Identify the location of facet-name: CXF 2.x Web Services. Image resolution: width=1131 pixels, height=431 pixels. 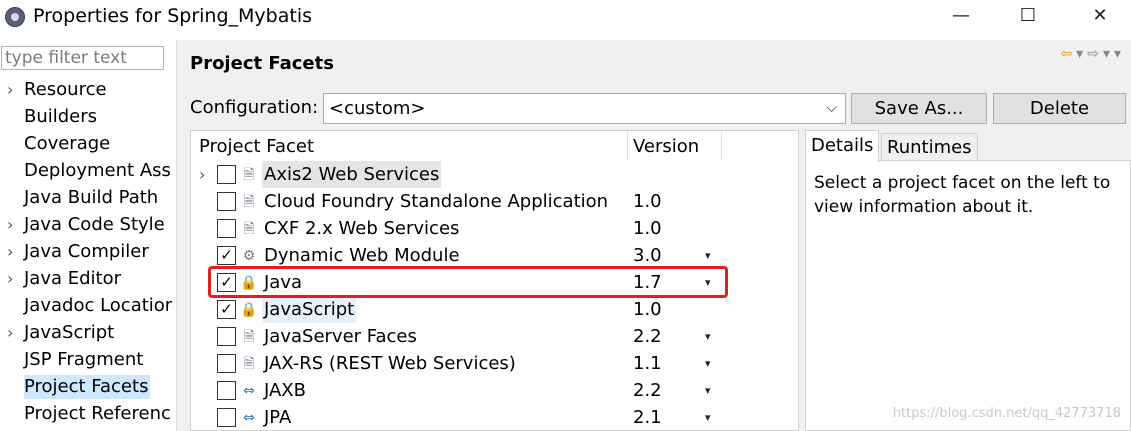
(362, 228).